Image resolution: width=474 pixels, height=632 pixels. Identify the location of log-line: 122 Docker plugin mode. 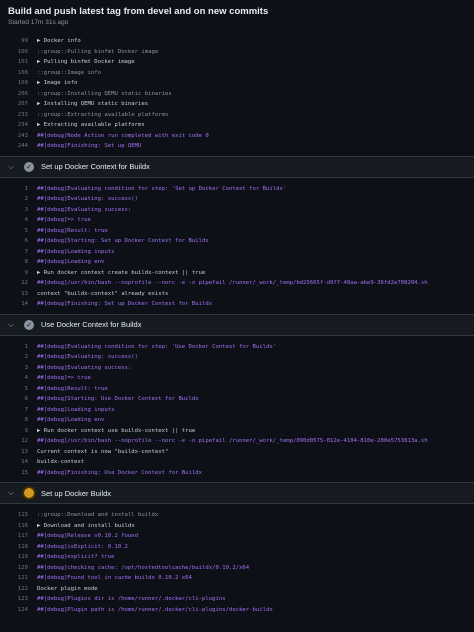
(237, 589).